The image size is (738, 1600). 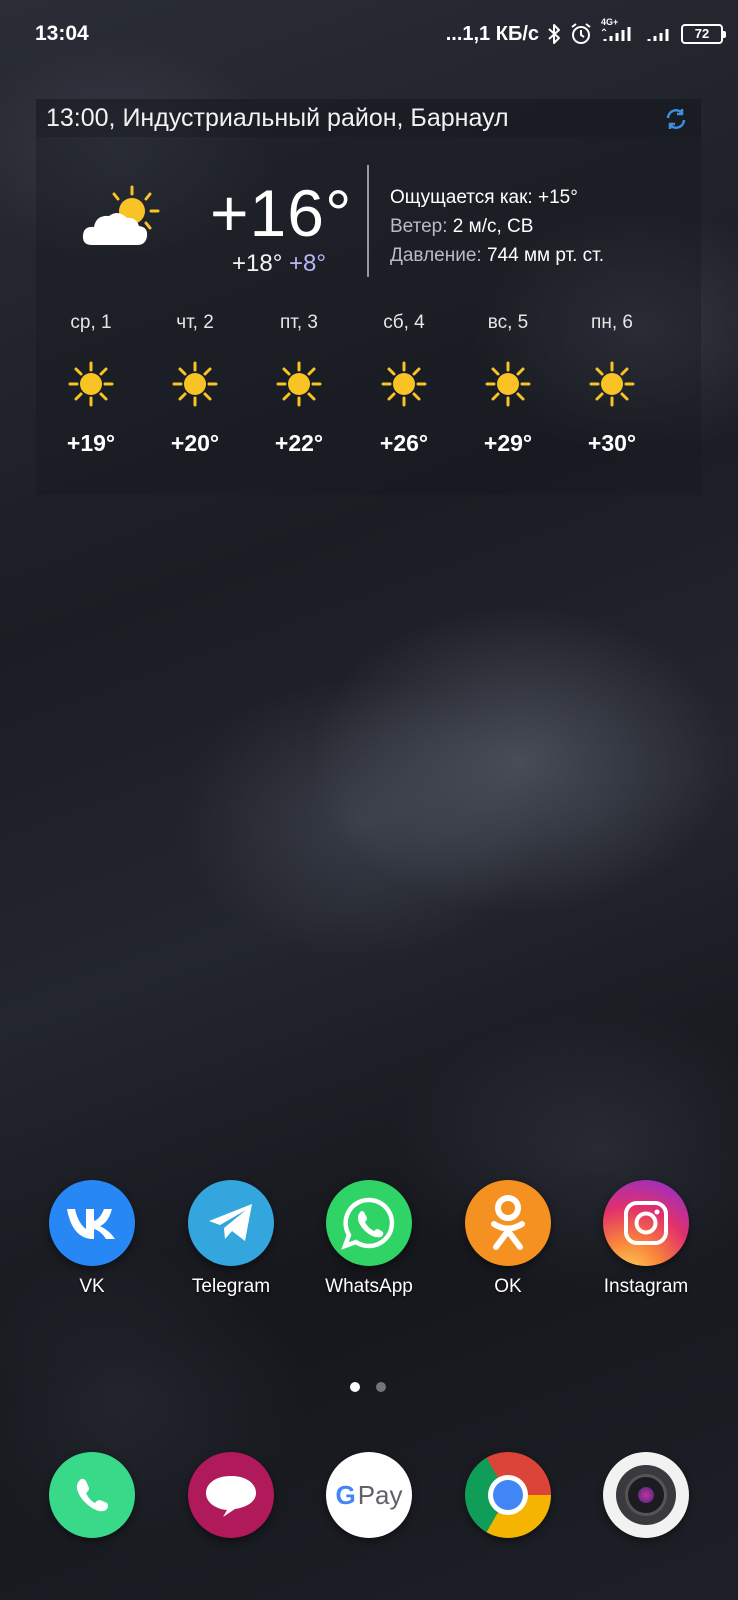 I want to click on dock-gpay: G Pay, so click(x=369, y=1495).